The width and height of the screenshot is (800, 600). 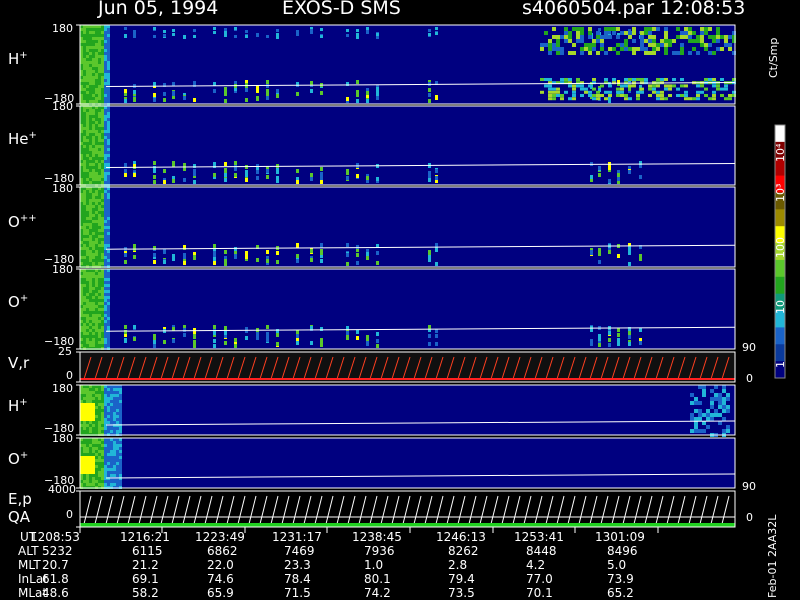 I want to click on ephemeris-value: 20.7, so click(x=55, y=565).